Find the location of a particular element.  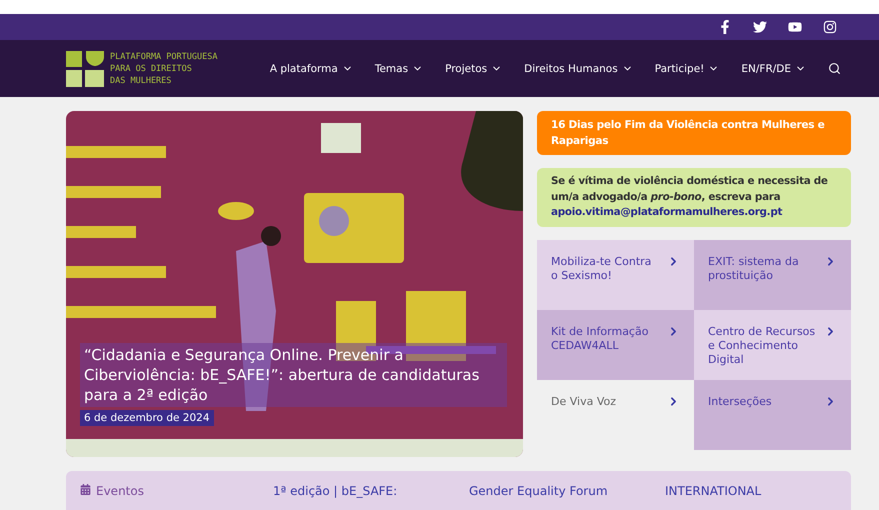

calendar-icon is located at coordinates (85, 489).